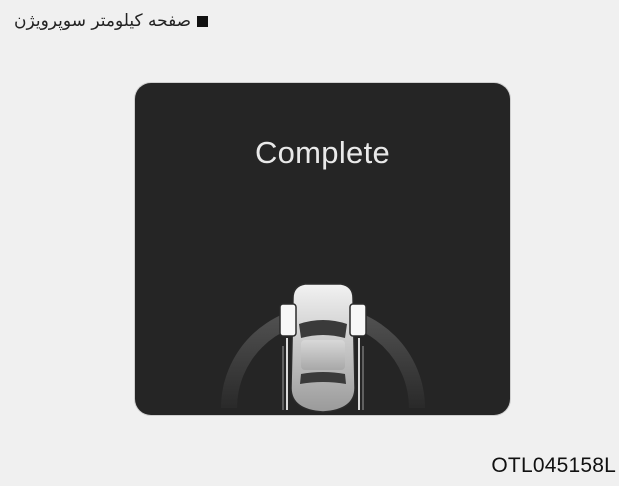  I want to click on caption-text: صفحه کیلومتر سوپرویژن, so click(103, 21).